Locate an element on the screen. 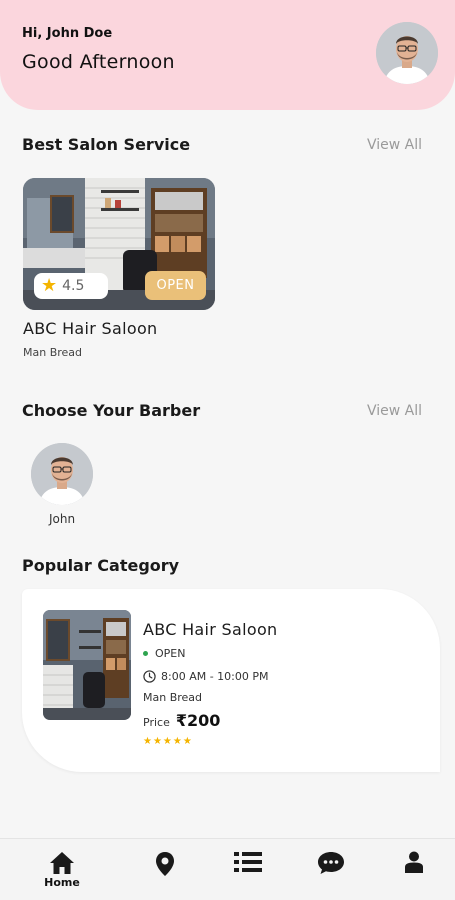 Image resolution: width=455 pixels, height=900 pixels. popular-salon-photo is located at coordinates (87, 665).